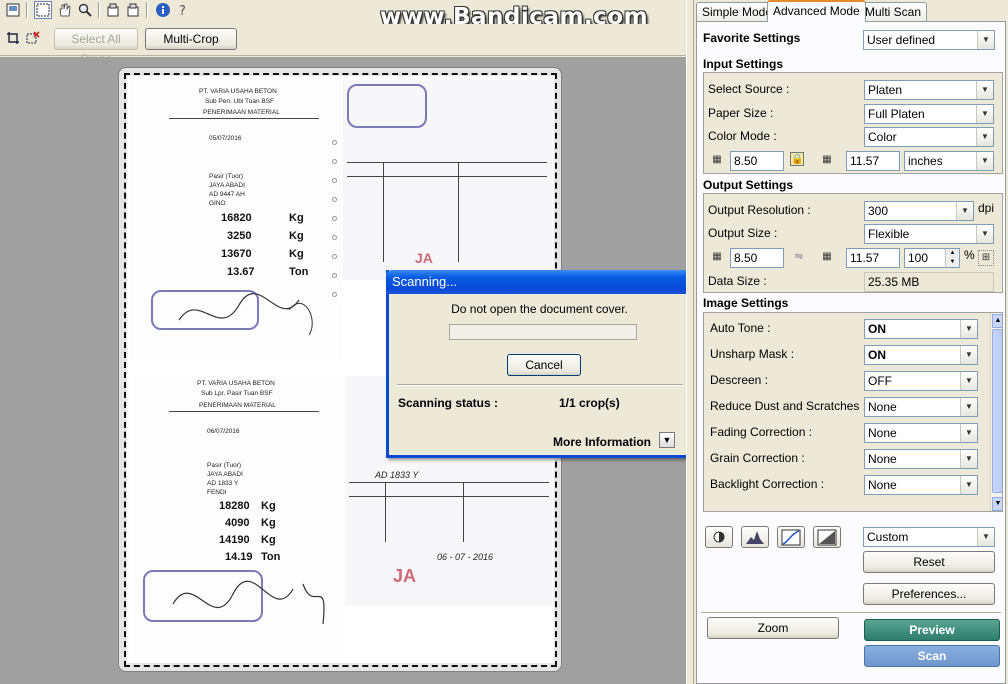  What do you see at coordinates (163, 10) in the screenshot?
I see `info-icon` at bounding box center [163, 10].